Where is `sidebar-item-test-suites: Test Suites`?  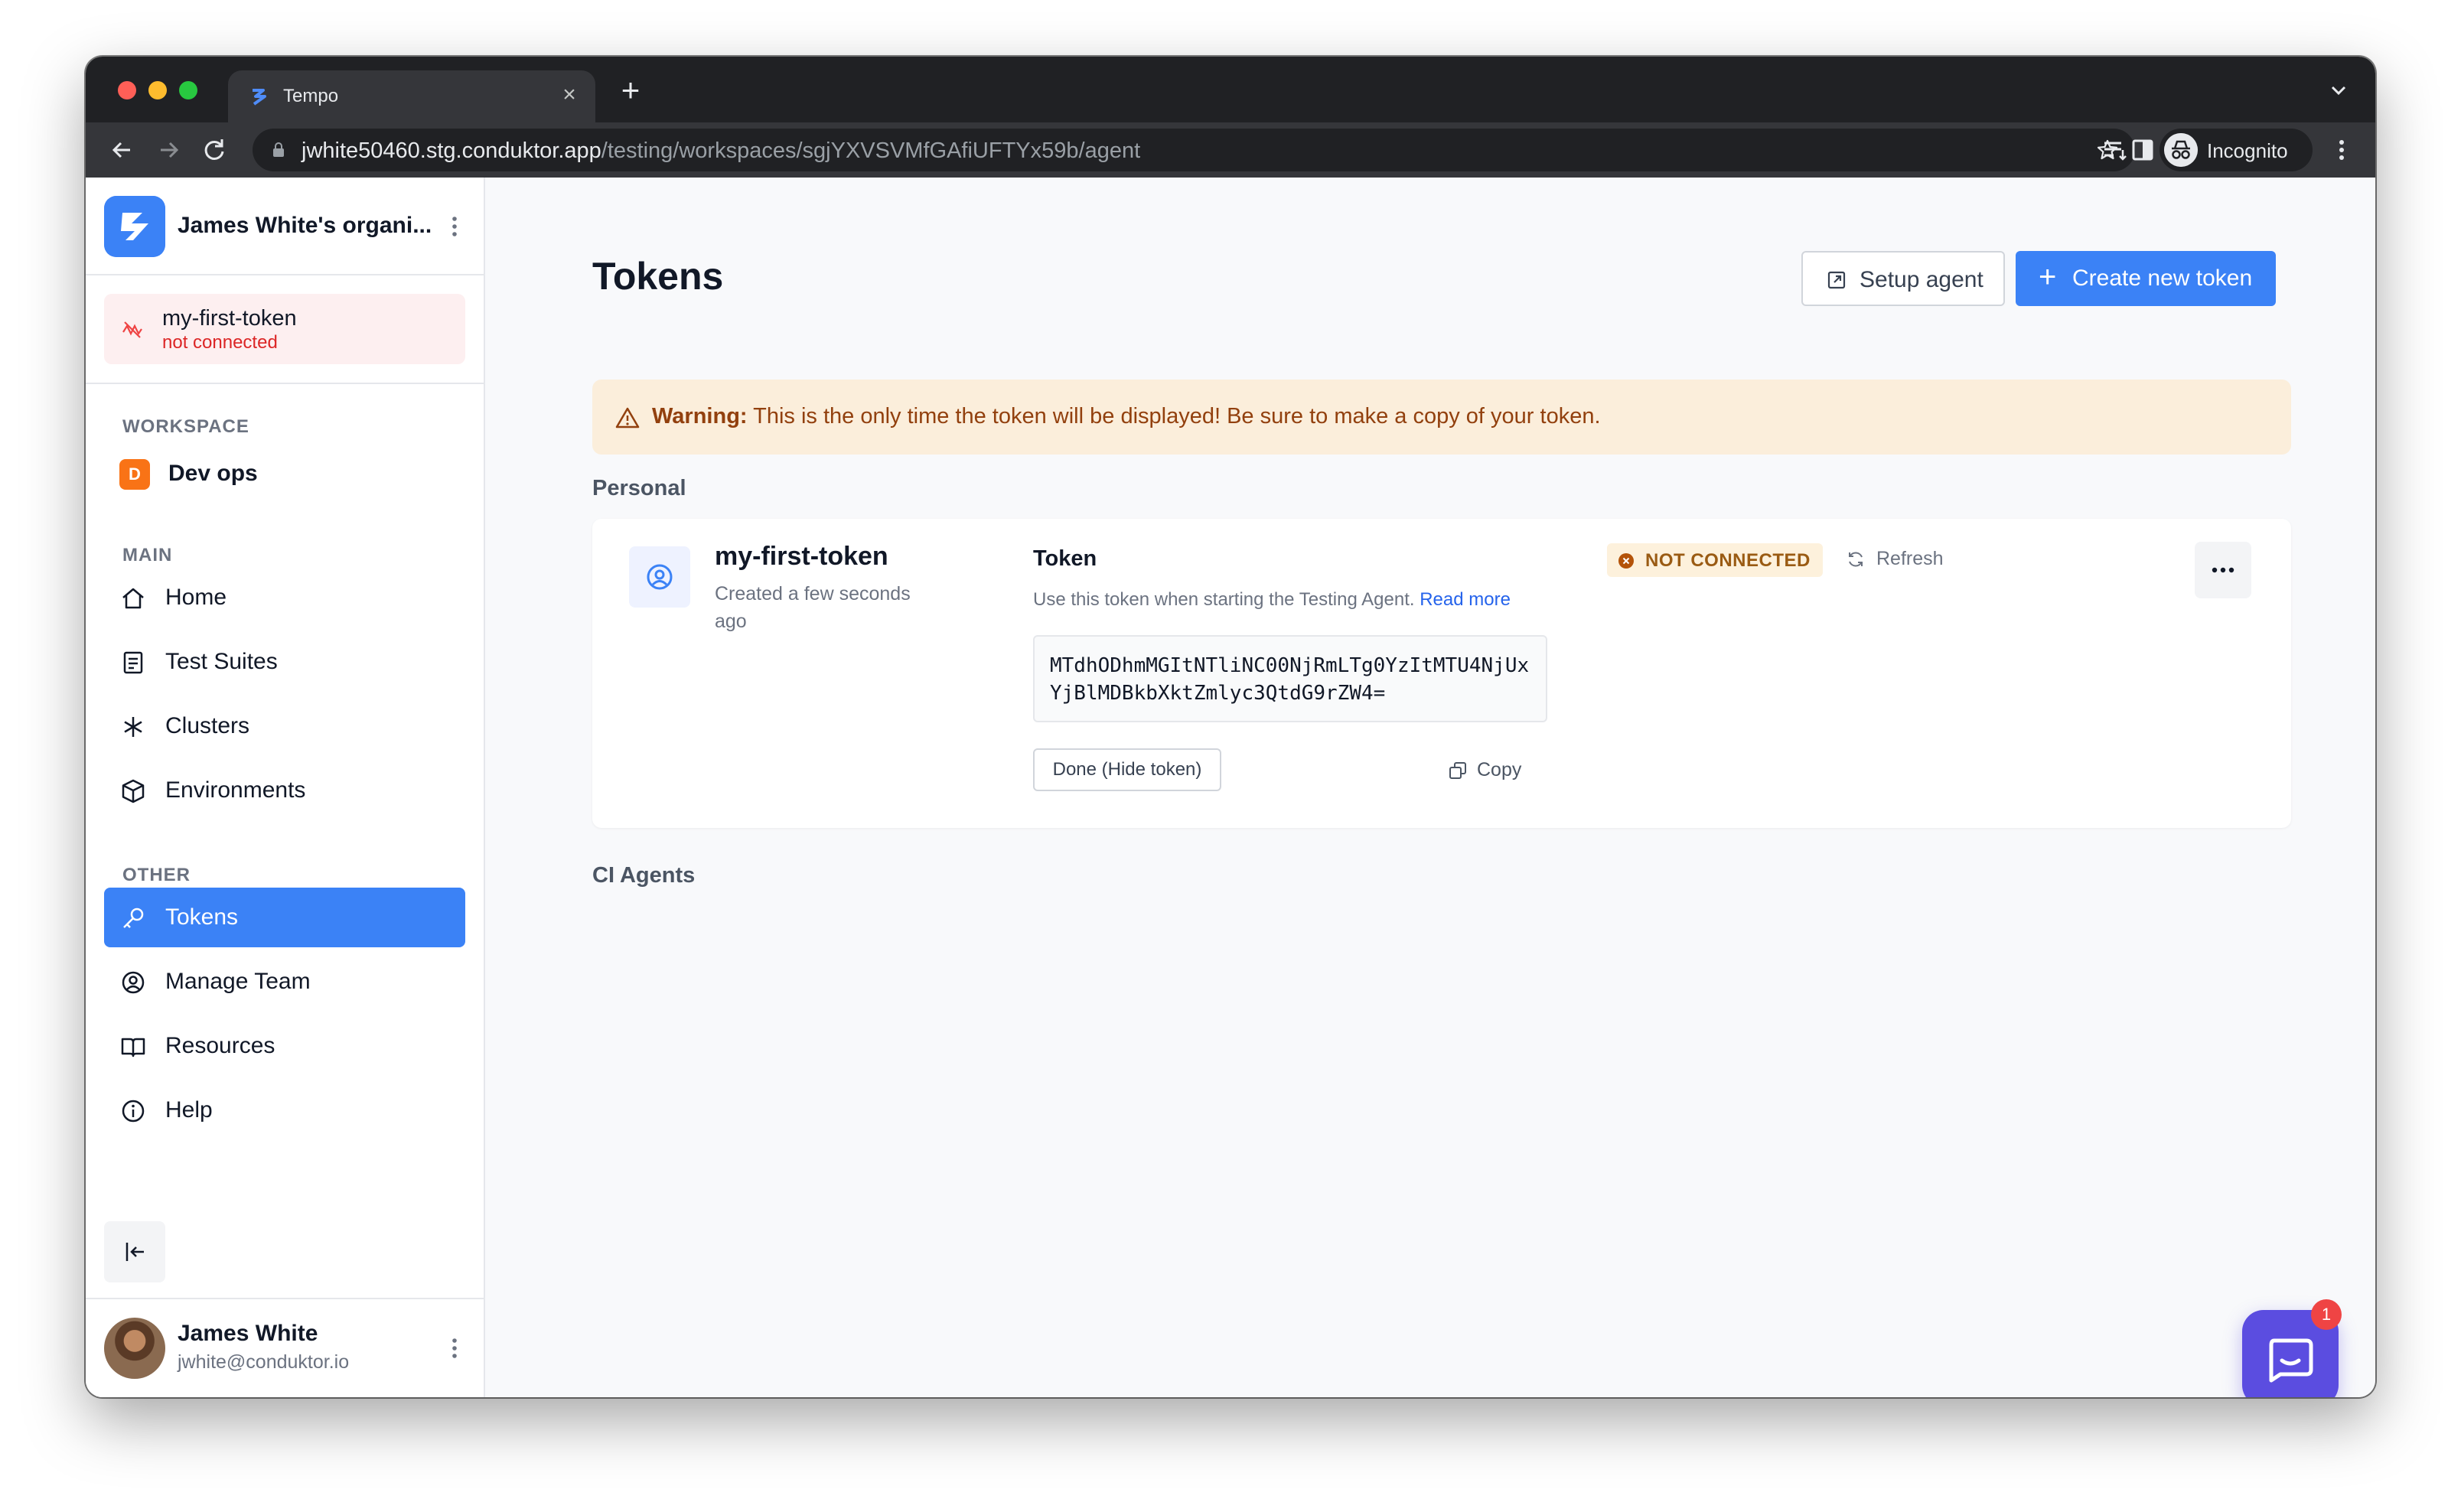 sidebar-item-test-suites: Test Suites is located at coordinates (284, 662).